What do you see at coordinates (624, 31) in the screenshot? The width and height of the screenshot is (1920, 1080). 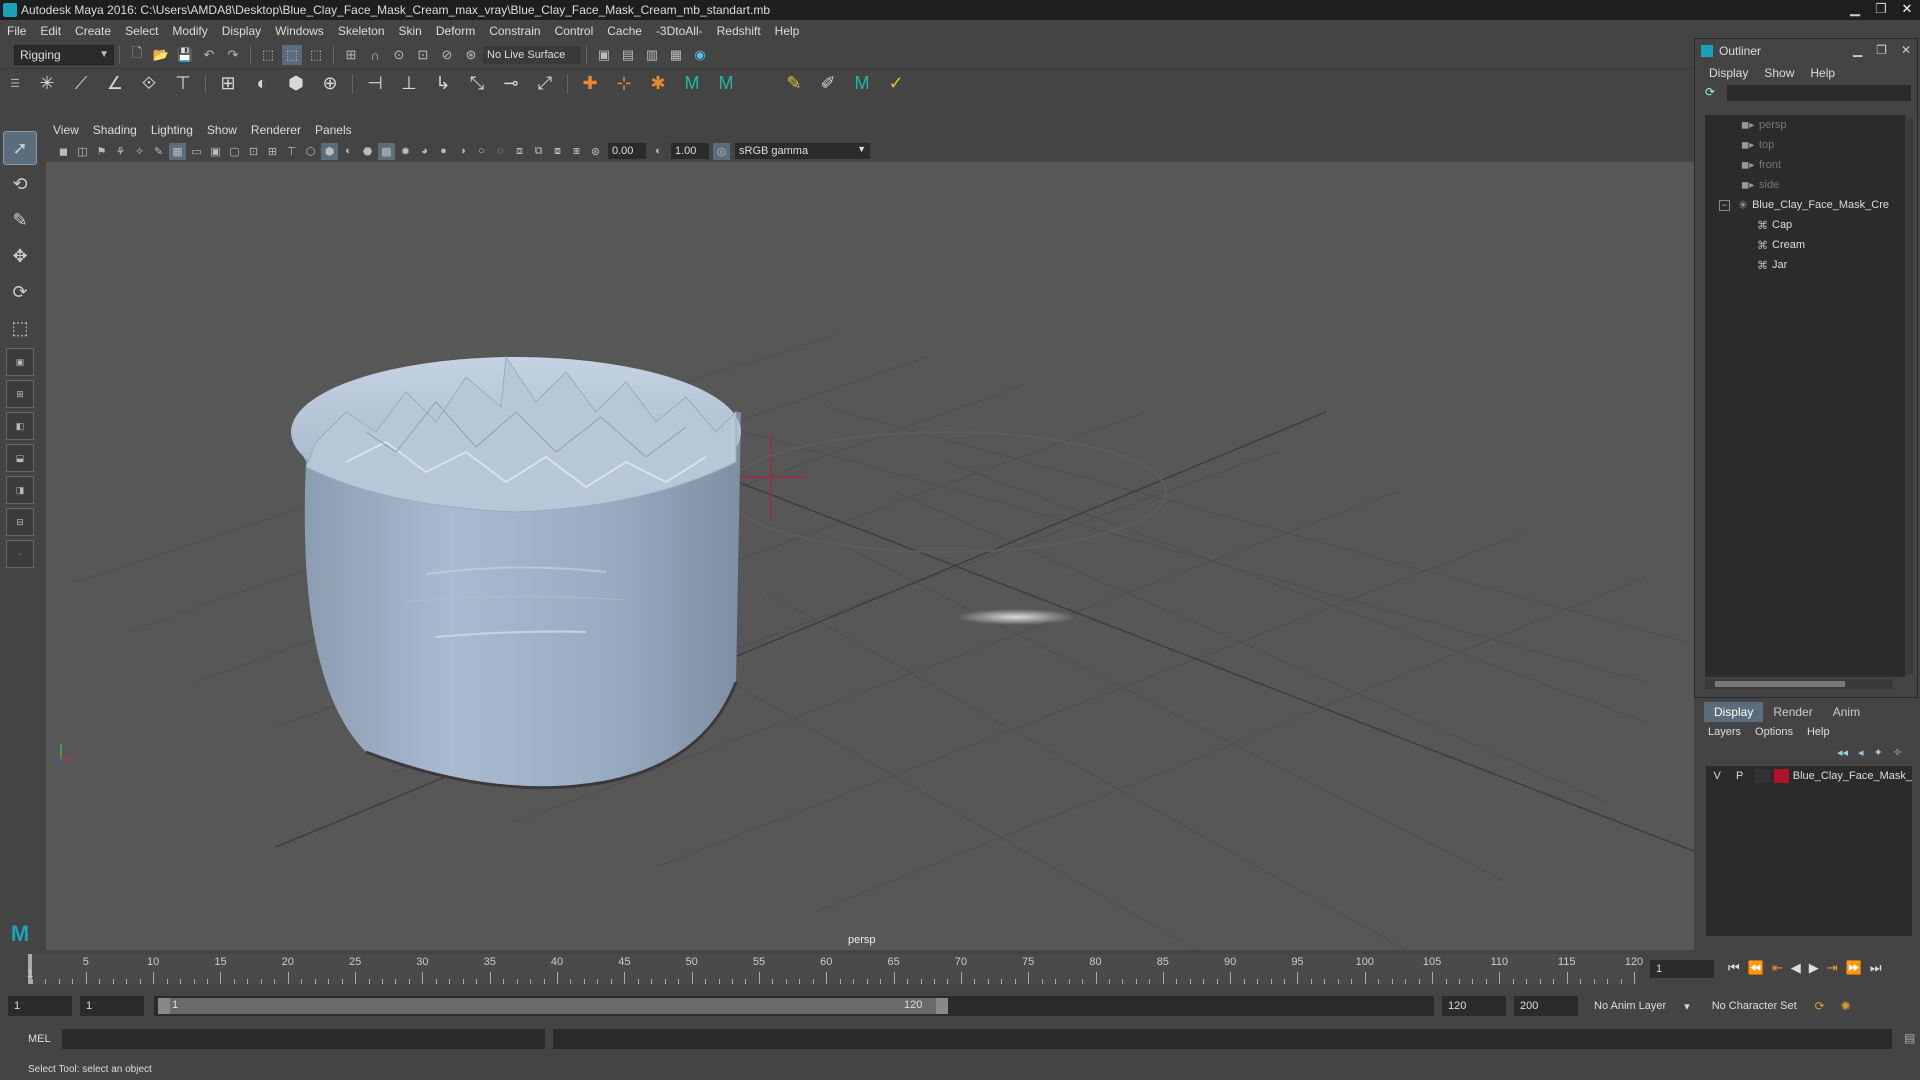 I see `menu-cache: Cache` at bounding box center [624, 31].